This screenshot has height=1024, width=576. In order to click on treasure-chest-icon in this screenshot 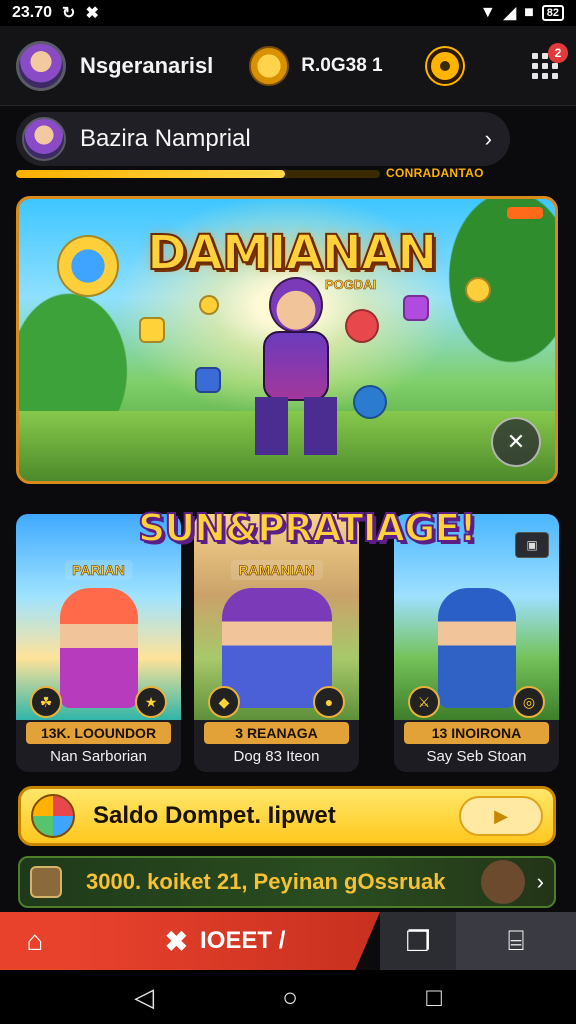, I will do `click(46, 882)`.